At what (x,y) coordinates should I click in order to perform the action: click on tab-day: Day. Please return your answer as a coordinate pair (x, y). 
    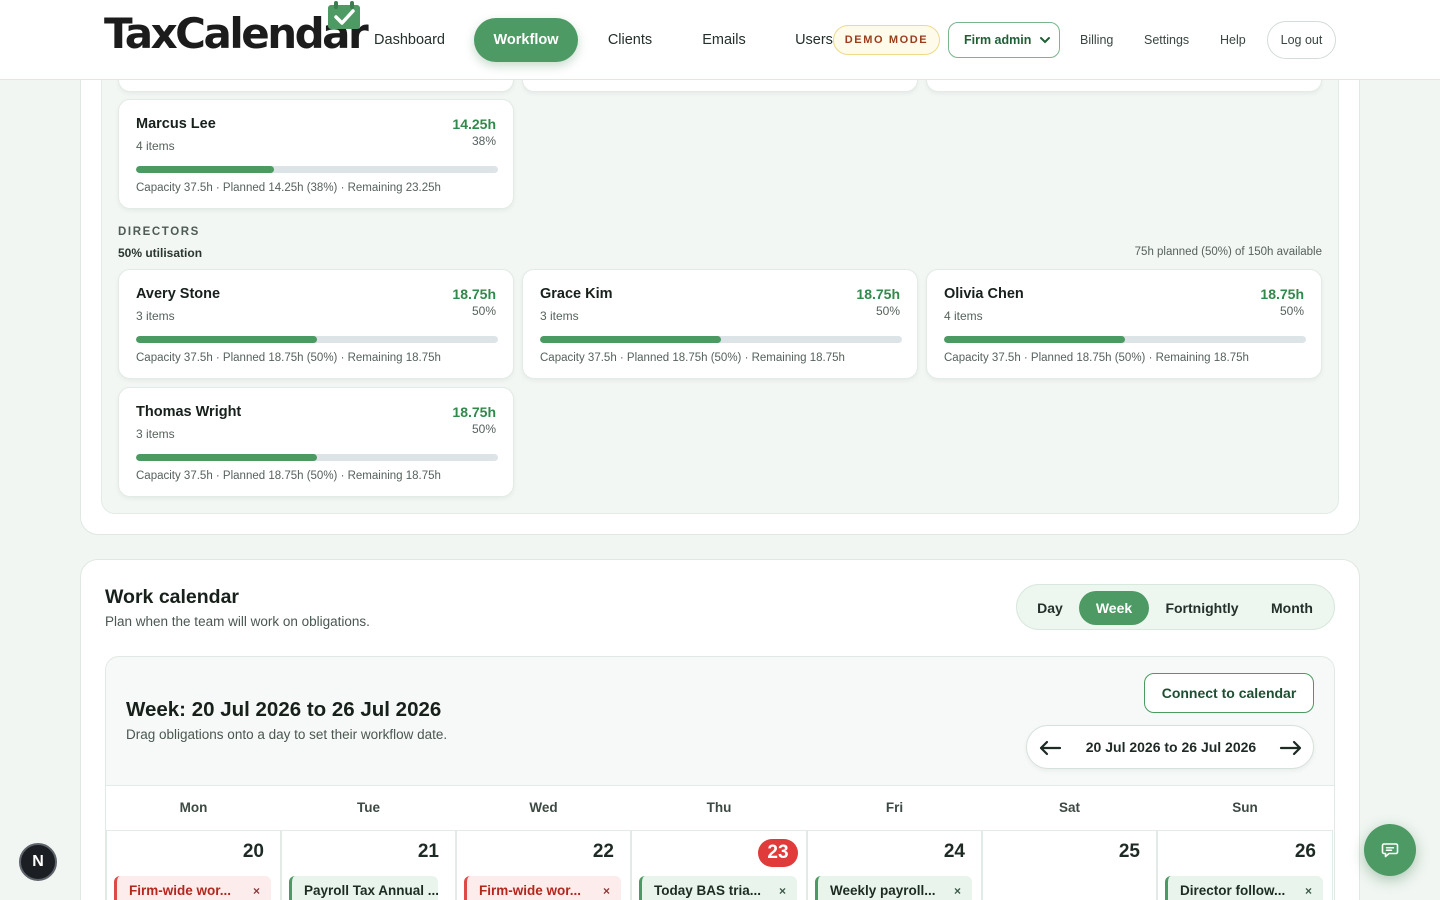
    Looking at the image, I should click on (1050, 608).